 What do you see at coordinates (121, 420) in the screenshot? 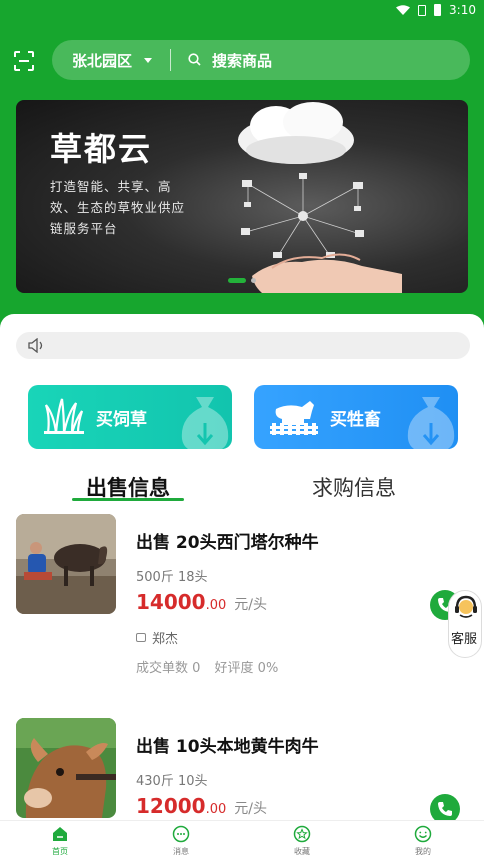
I see `buy-forage-label: 买饲草` at bounding box center [121, 420].